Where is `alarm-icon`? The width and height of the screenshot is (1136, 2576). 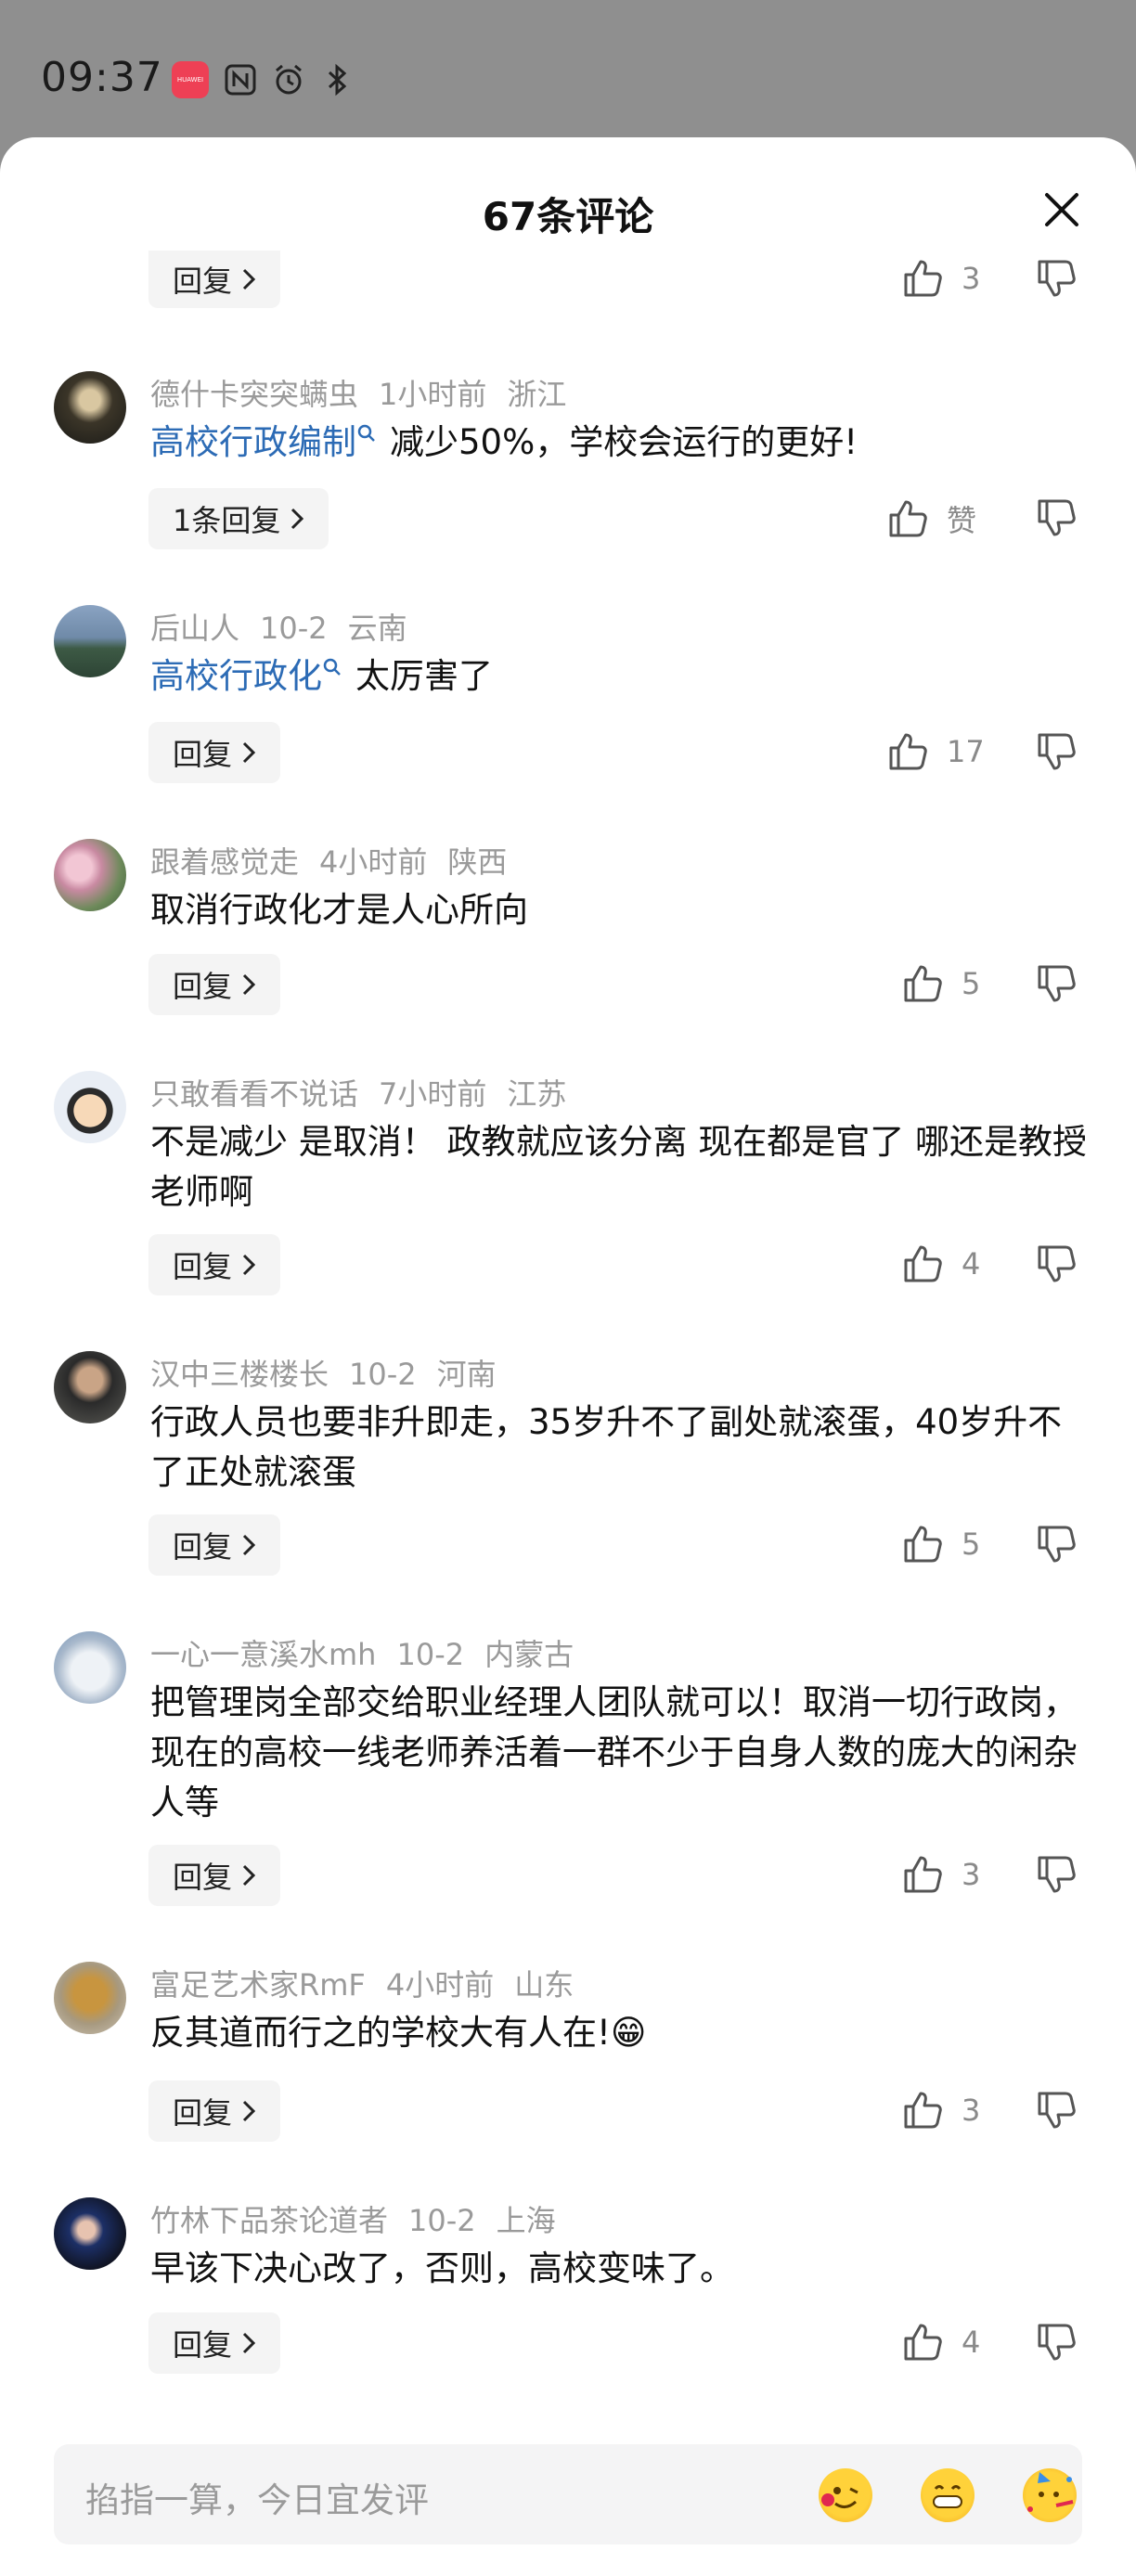 alarm-icon is located at coordinates (288, 80).